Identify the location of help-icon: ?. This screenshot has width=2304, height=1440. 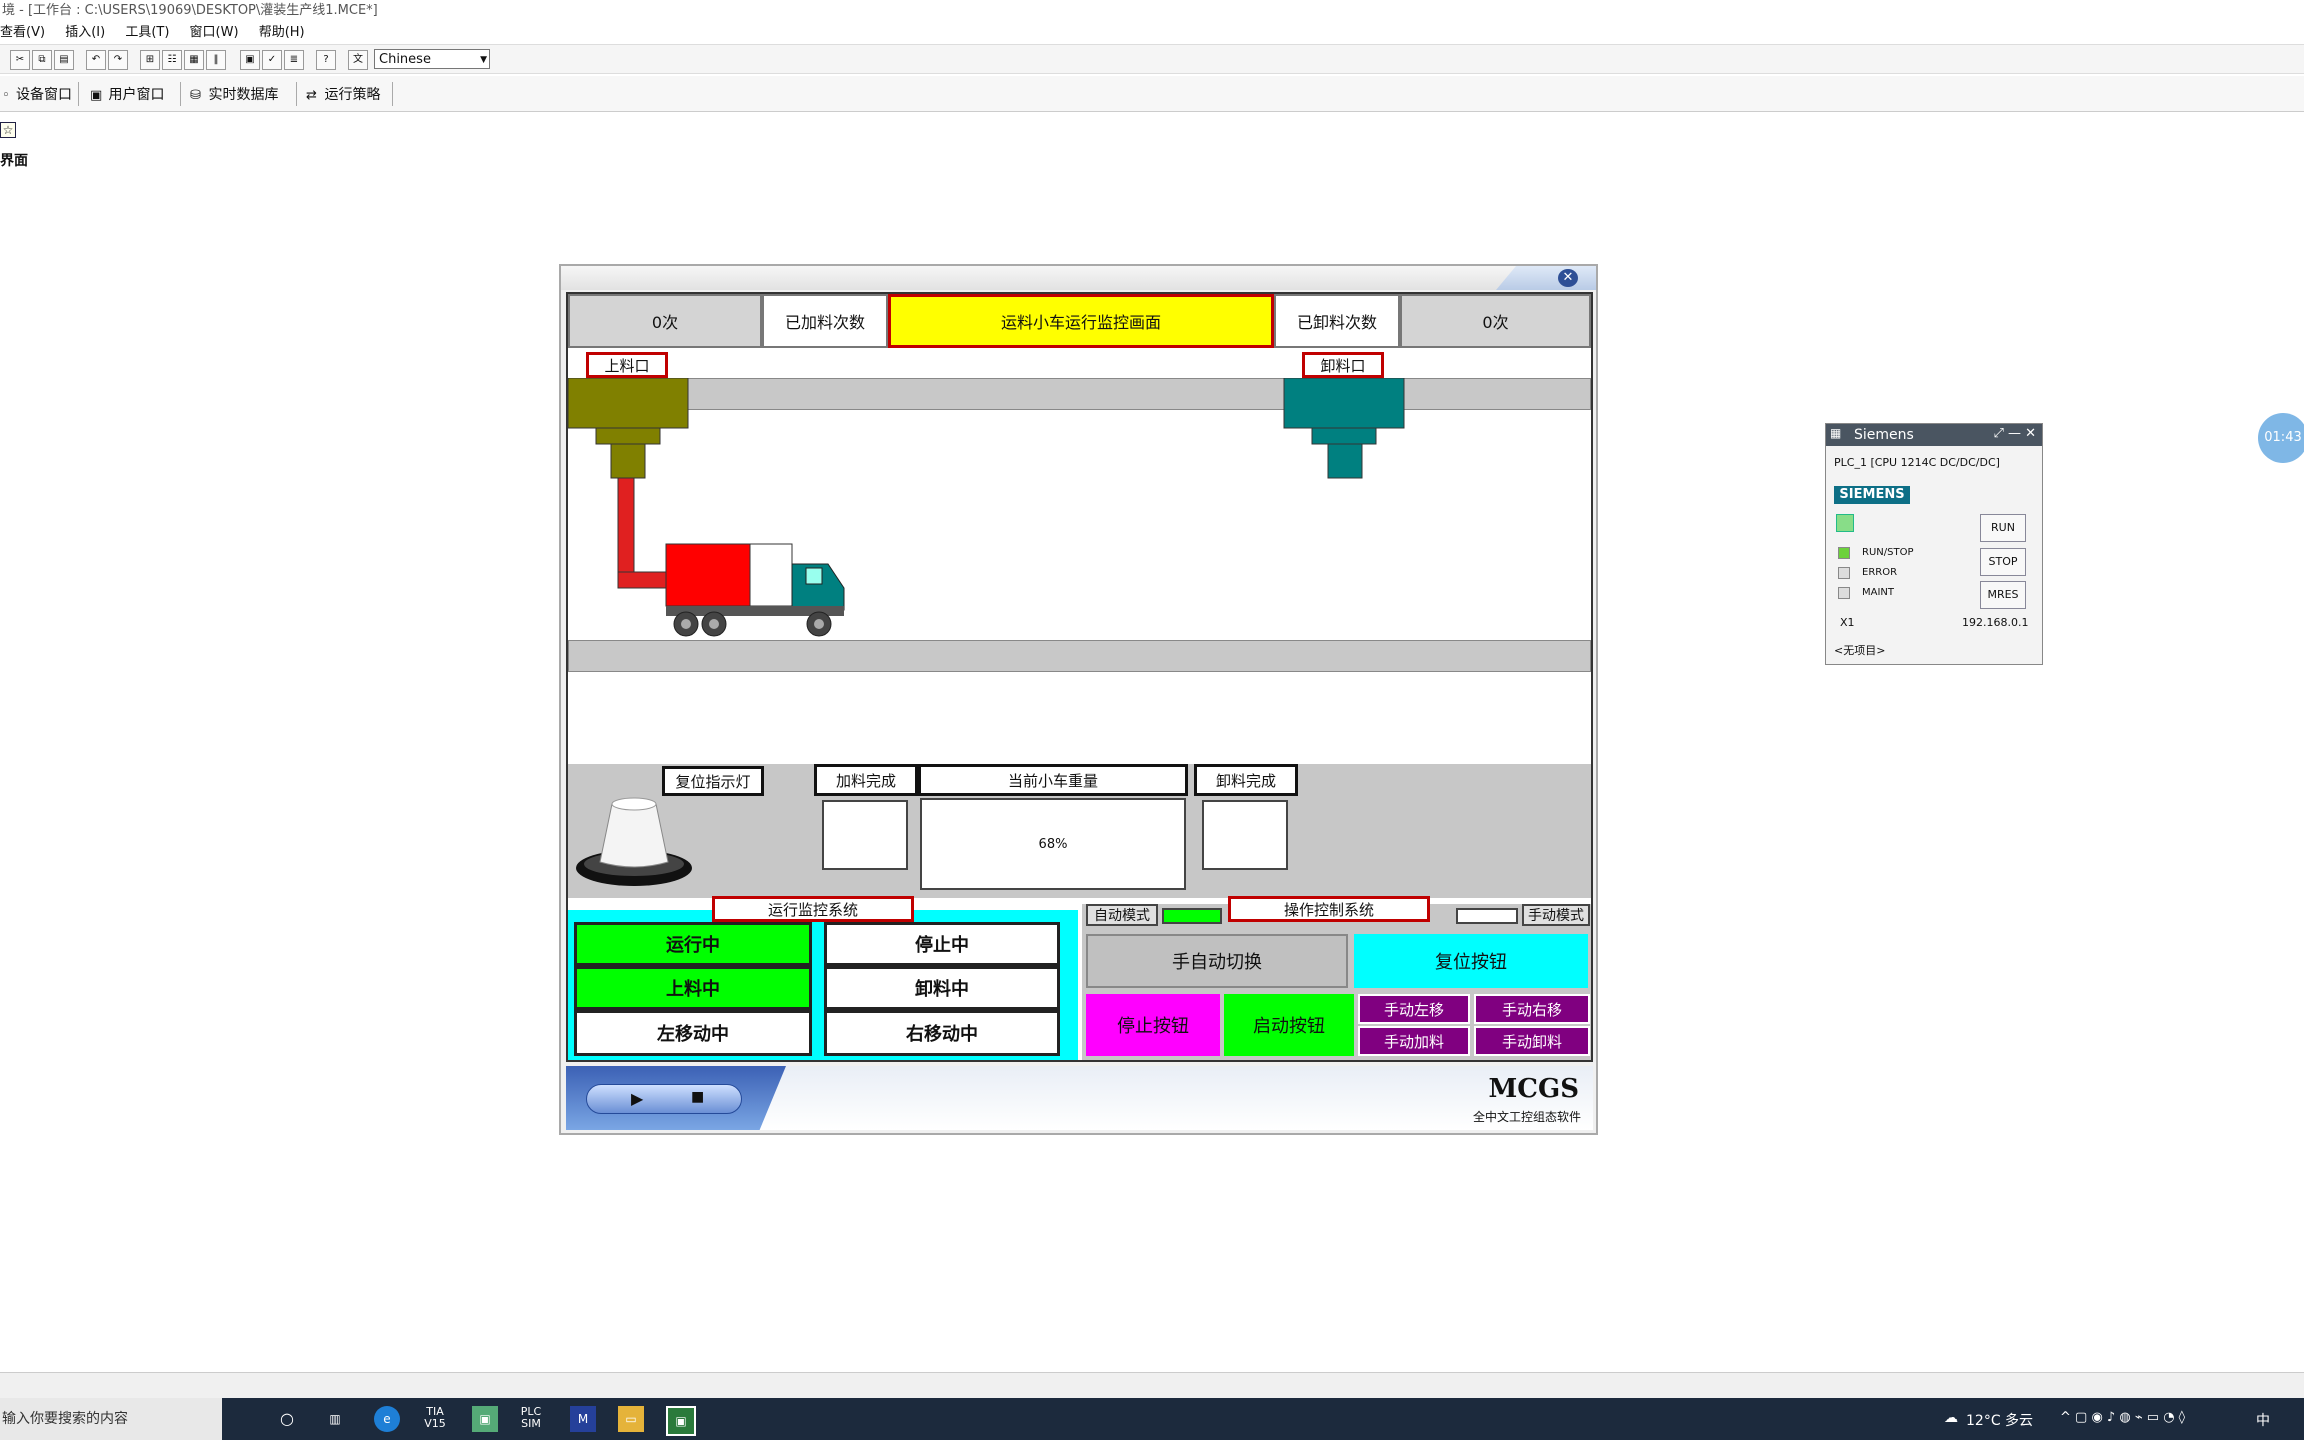
(326, 60).